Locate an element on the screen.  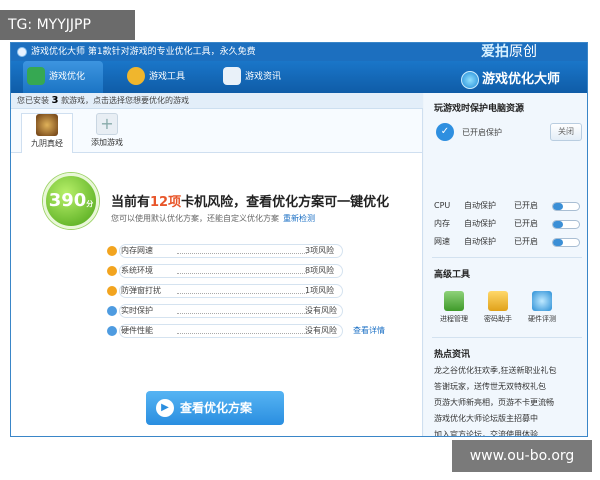
risk-row: 实时保护 没有风险 is located at coordinates (257, 311).